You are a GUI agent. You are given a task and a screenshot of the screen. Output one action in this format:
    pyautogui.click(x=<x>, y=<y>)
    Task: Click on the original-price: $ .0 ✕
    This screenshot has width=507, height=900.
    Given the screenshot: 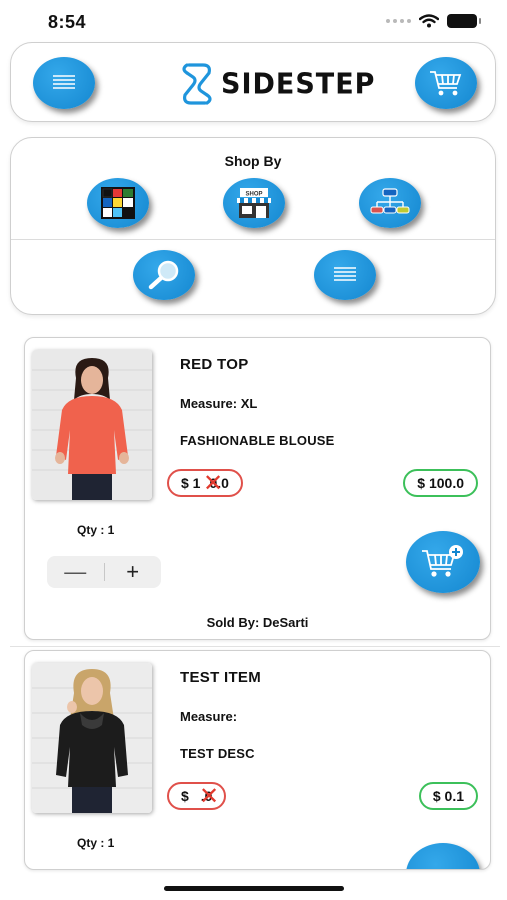 What is the action you would take?
    pyautogui.click(x=197, y=796)
    